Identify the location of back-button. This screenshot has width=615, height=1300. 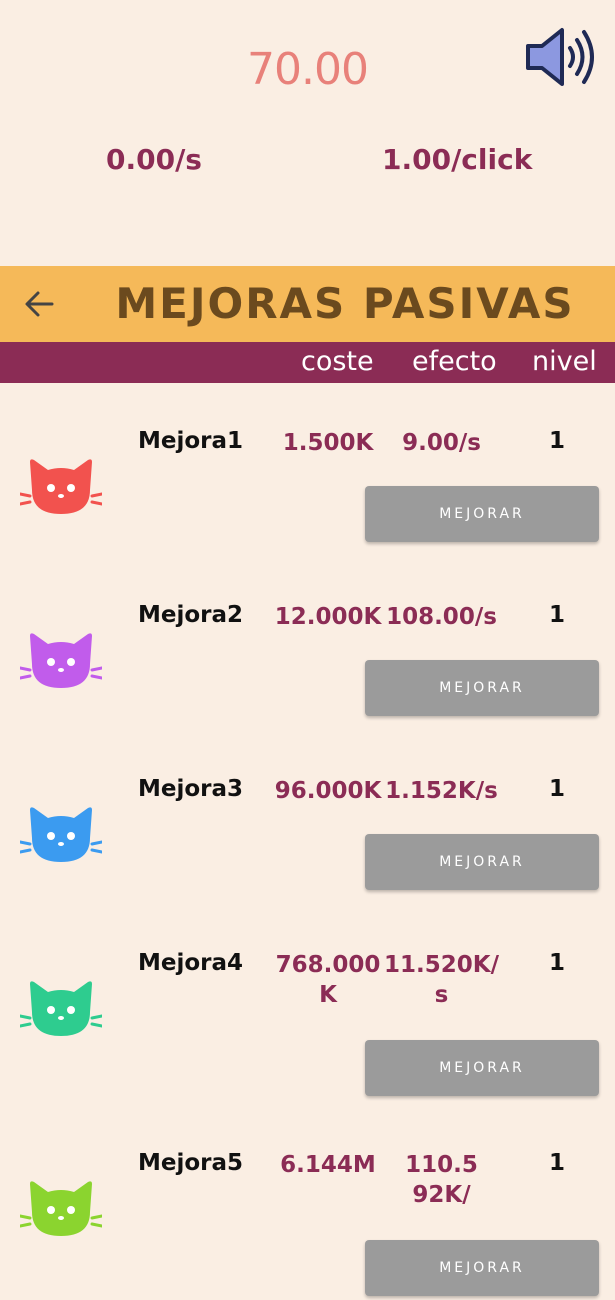
(40, 304).